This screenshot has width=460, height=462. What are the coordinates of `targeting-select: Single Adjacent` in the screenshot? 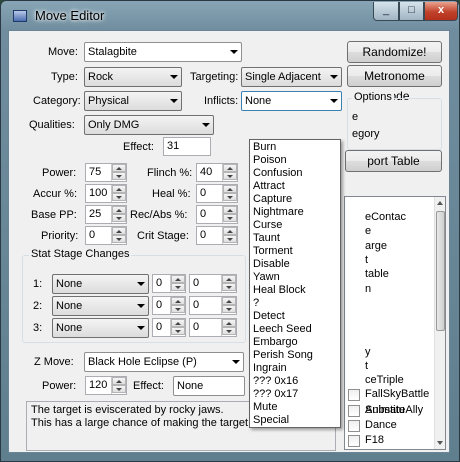 It's located at (291, 77).